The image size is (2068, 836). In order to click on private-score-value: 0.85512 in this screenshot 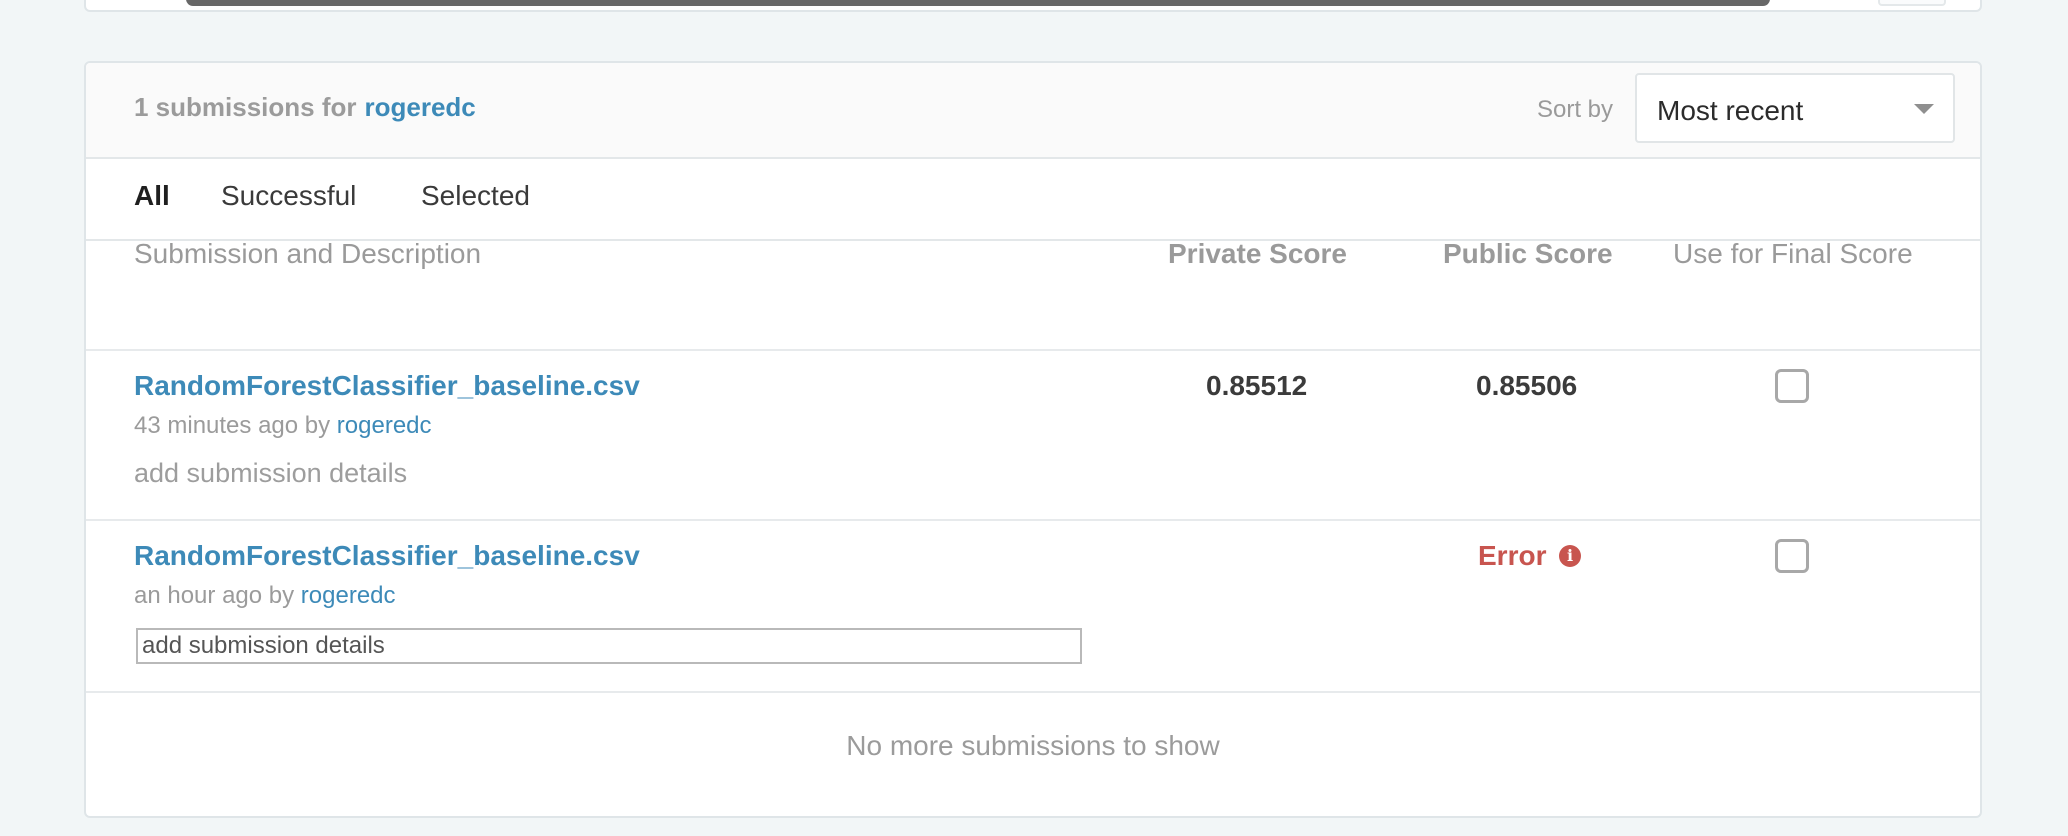, I will do `click(1257, 385)`.